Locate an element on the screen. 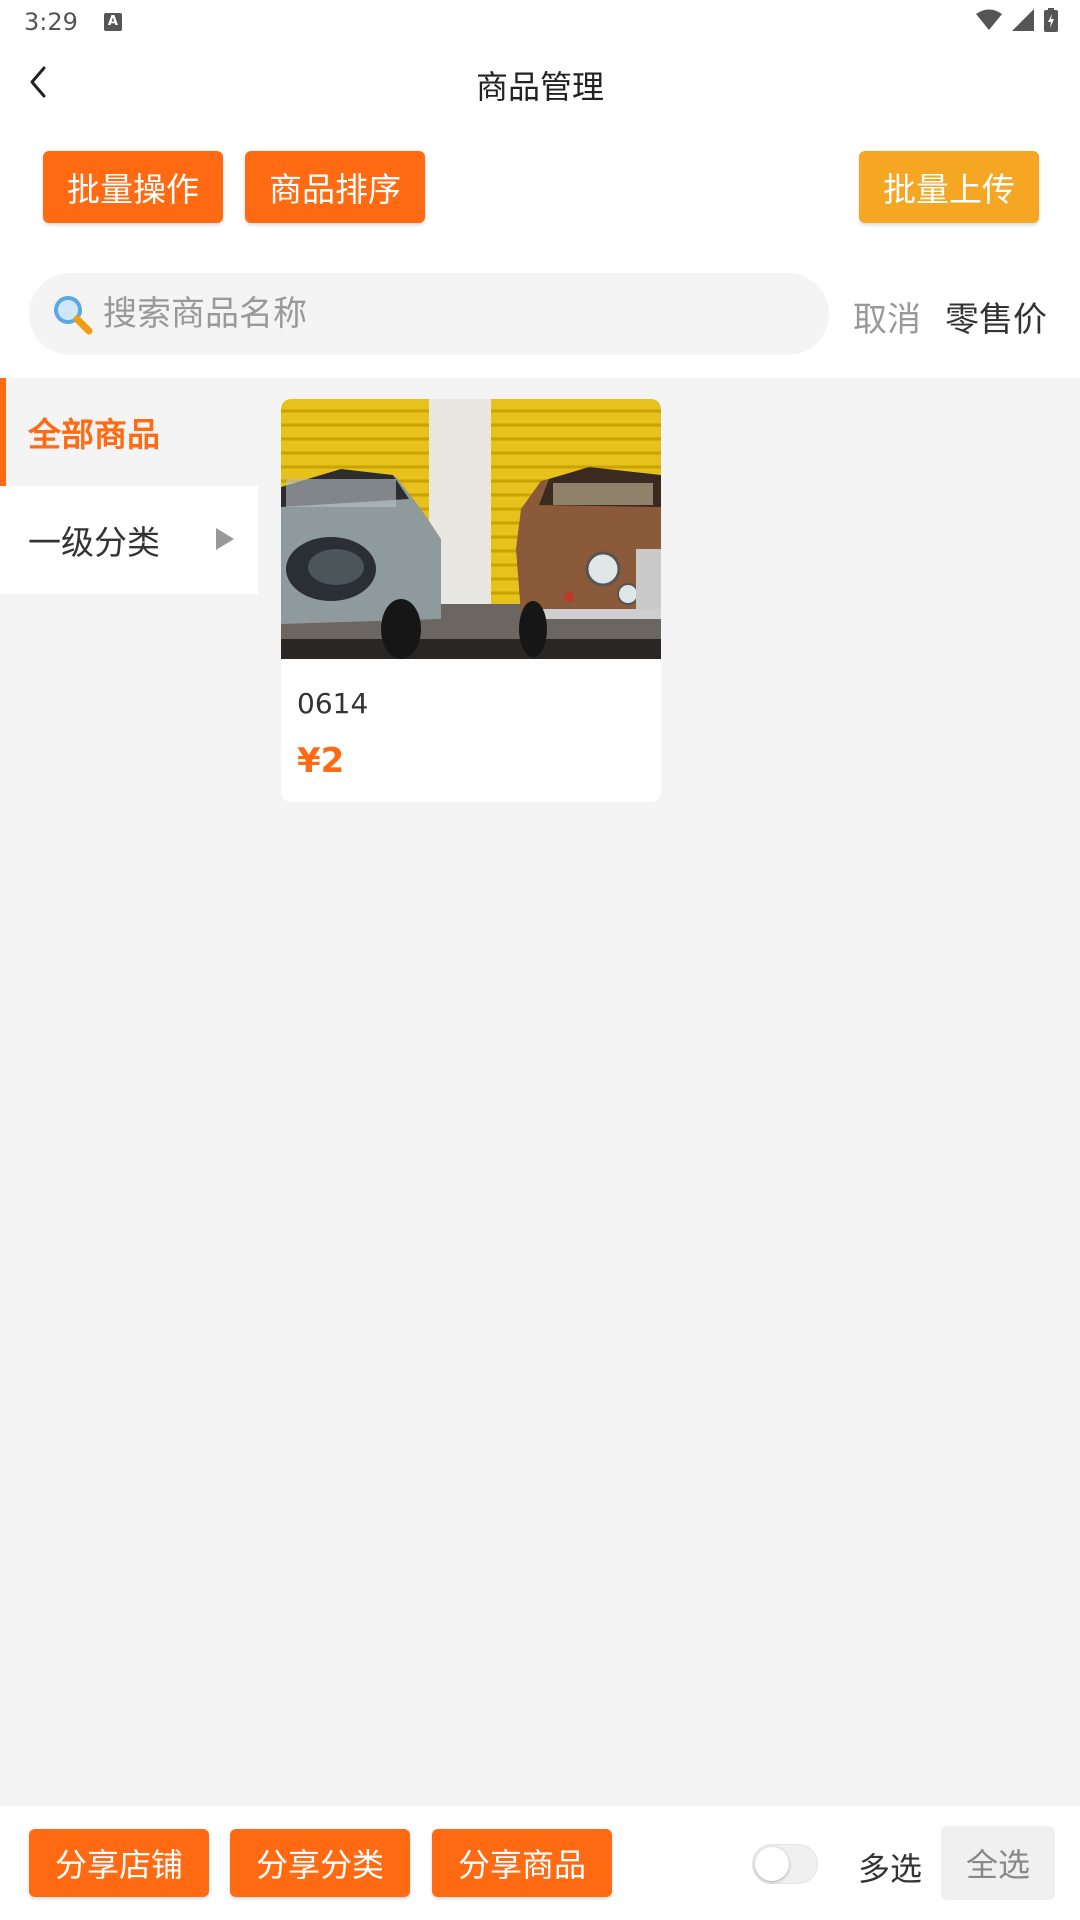 Image resolution: width=1080 pixels, height=1920 pixels. sidebar-item-label: 一级分类 is located at coordinates (94, 542).